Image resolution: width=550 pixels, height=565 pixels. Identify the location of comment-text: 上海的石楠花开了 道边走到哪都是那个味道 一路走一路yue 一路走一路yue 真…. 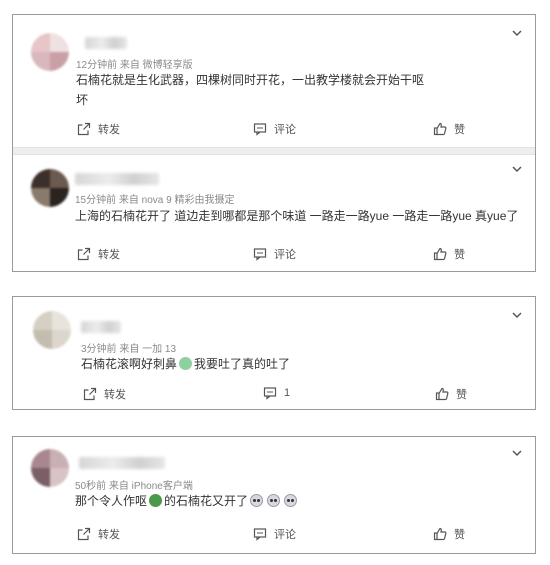
(300, 216).